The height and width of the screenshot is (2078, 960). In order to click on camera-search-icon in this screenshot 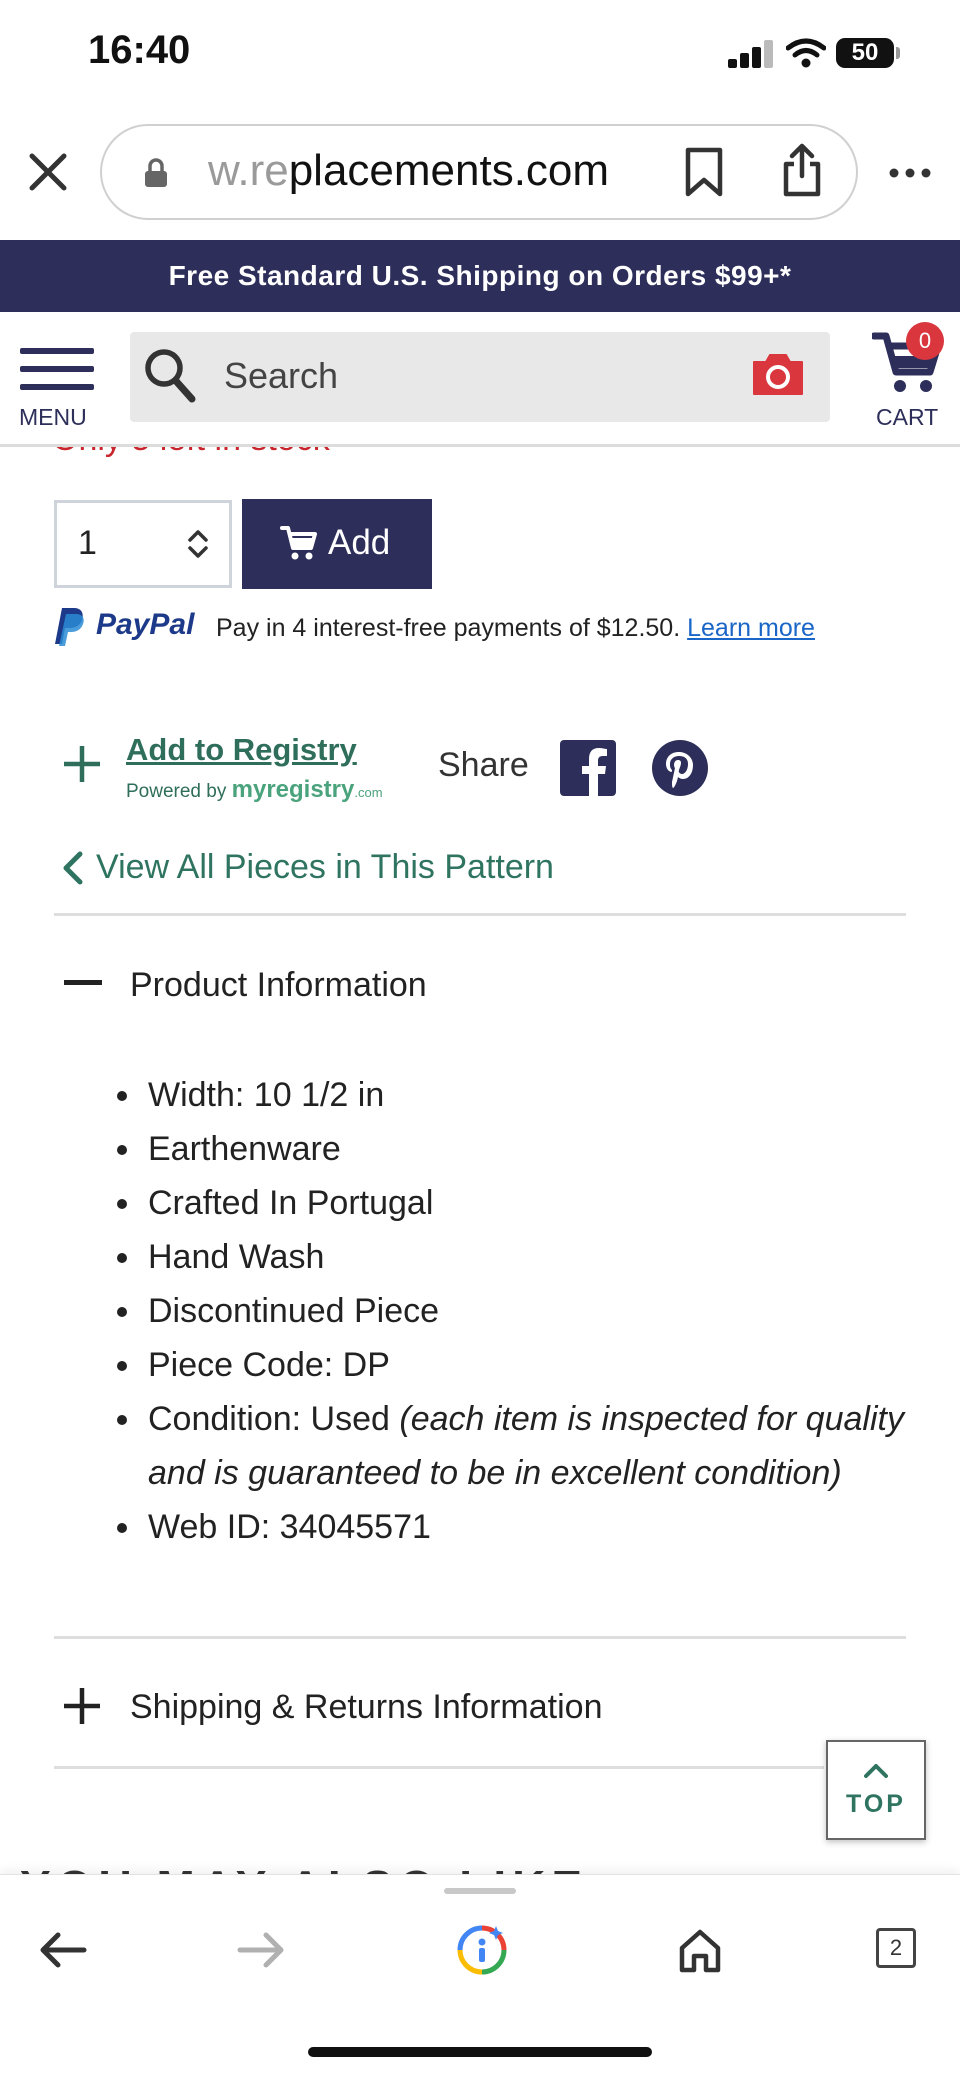, I will do `click(778, 374)`.